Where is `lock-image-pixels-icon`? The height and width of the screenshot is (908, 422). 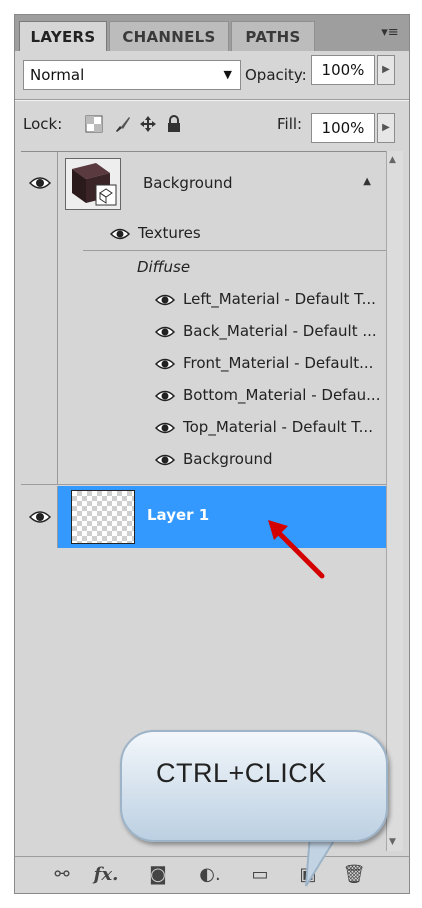
lock-image-pixels-icon is located at coordinates (122, 124).